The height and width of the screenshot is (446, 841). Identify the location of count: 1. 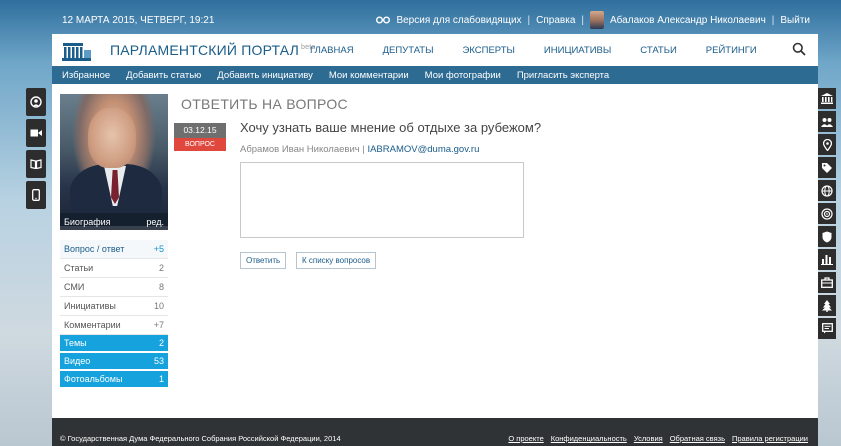
(161, 379).